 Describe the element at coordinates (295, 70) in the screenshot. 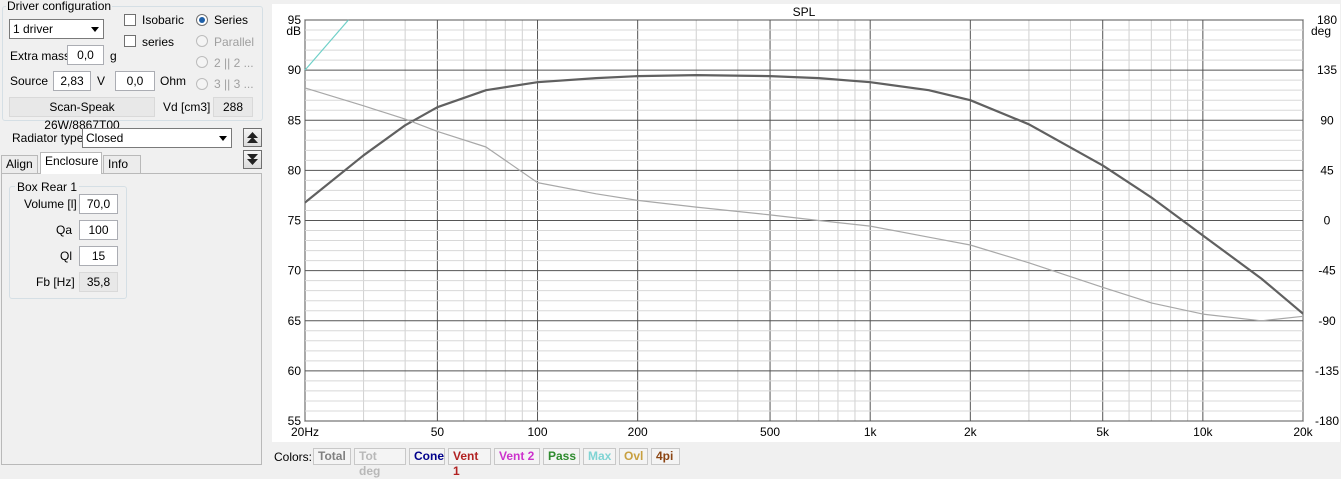

I see `y-tick-label: 90` at that location.